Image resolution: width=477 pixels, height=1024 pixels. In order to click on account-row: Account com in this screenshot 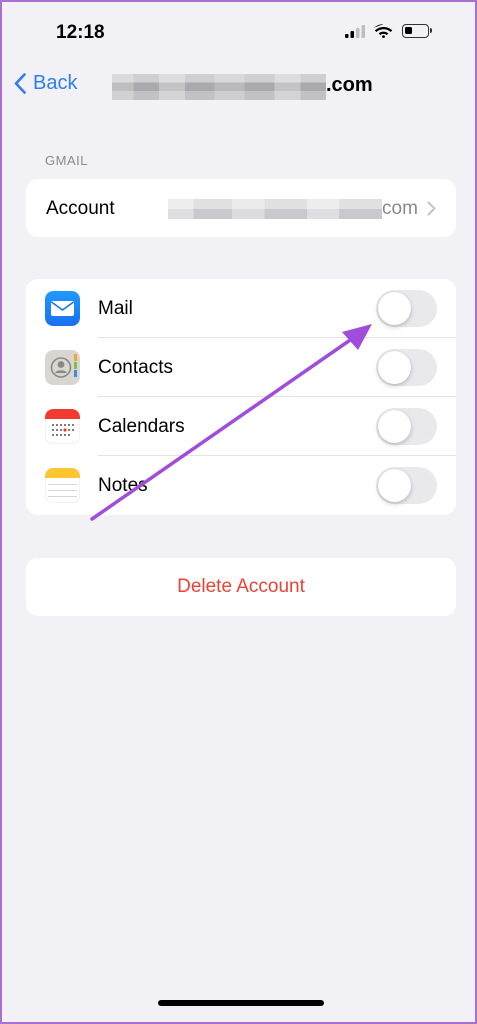, I will do `click(241, 208)`.